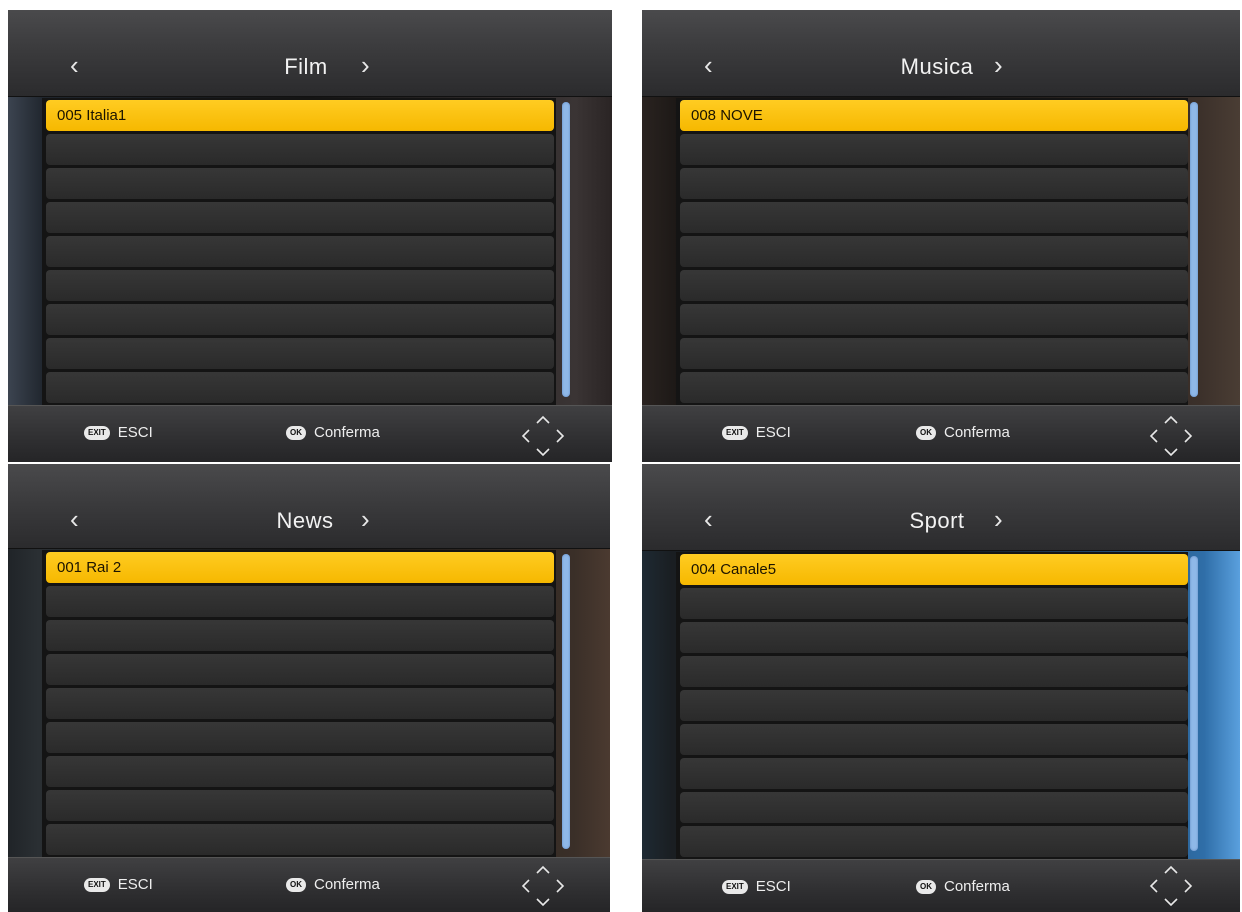 This screenshot has height=912, width=1242. What do you see at coordinates (300, 115) in the screenshot?
I see `channel-row-selected: 005 Italia1` at bounding box center [300, 115].